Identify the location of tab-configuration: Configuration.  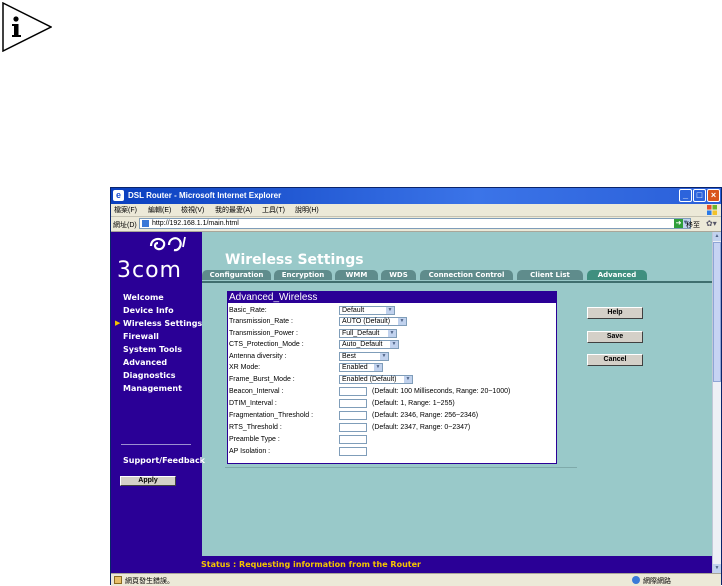
(236, 275).